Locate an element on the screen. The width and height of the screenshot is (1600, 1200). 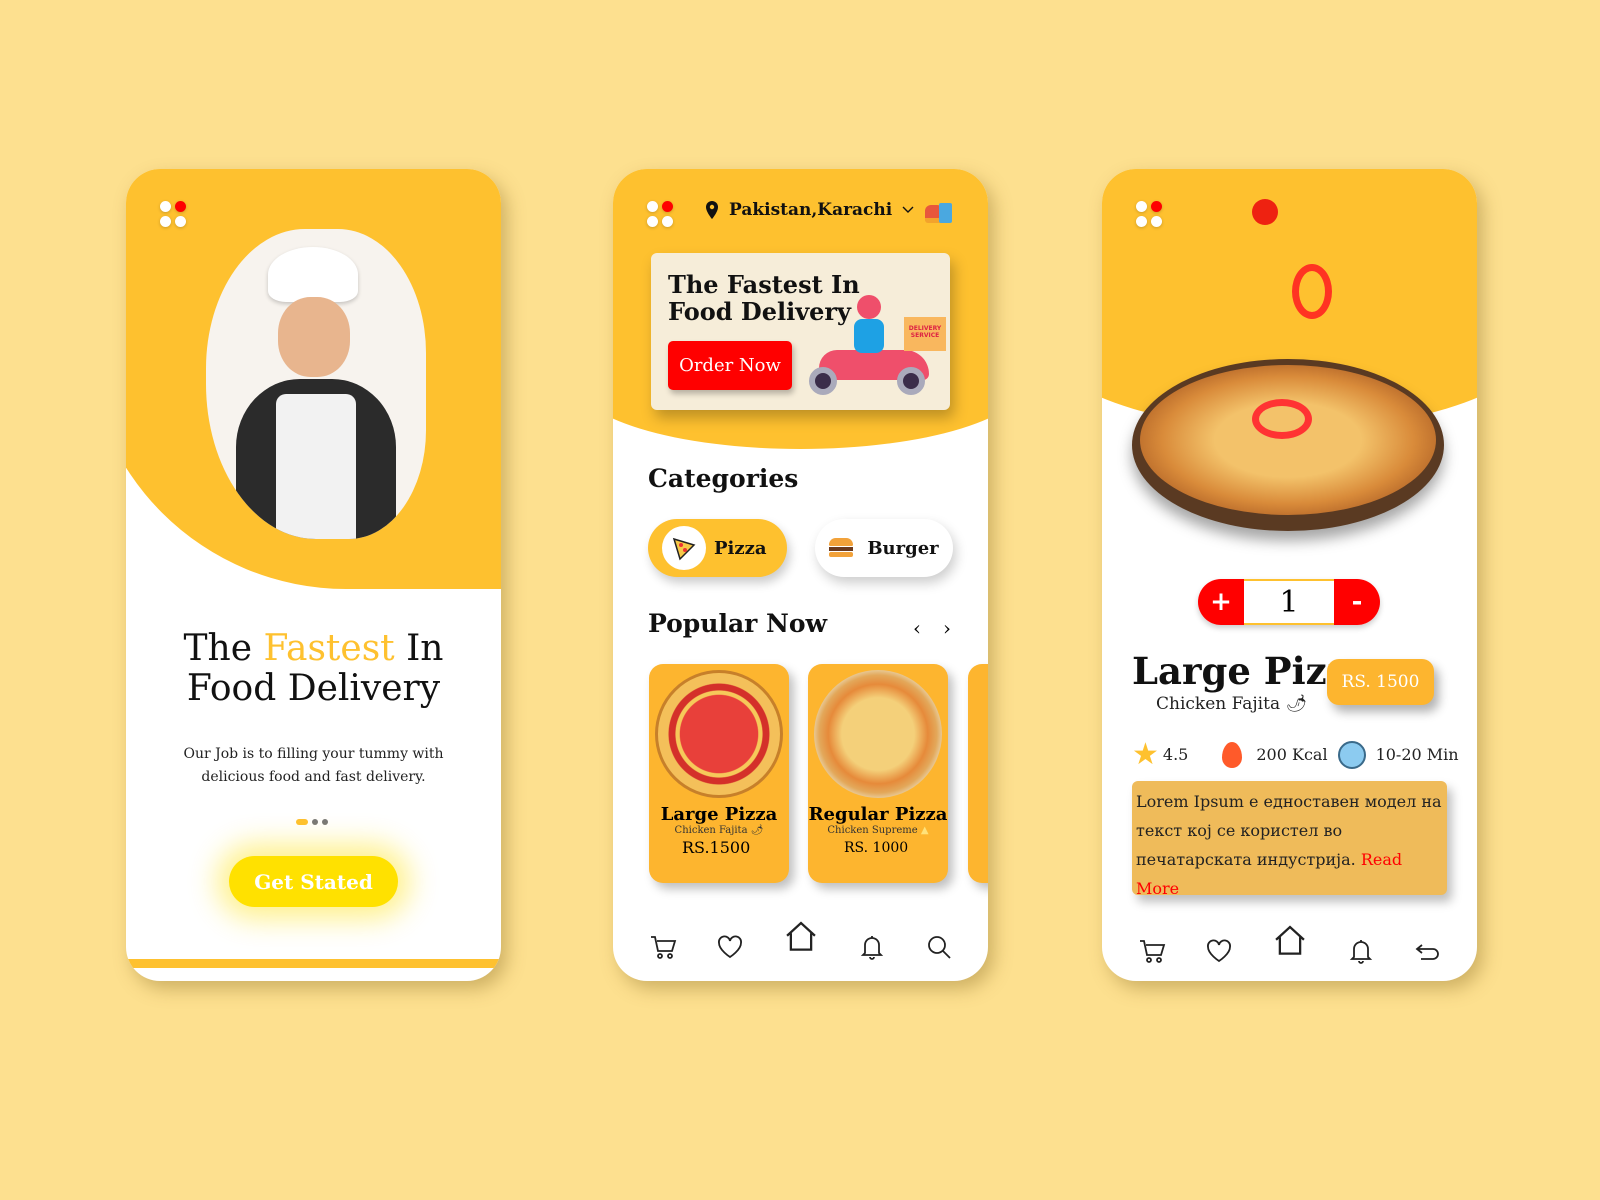
back-icon is located at coordinates (1428, 953).